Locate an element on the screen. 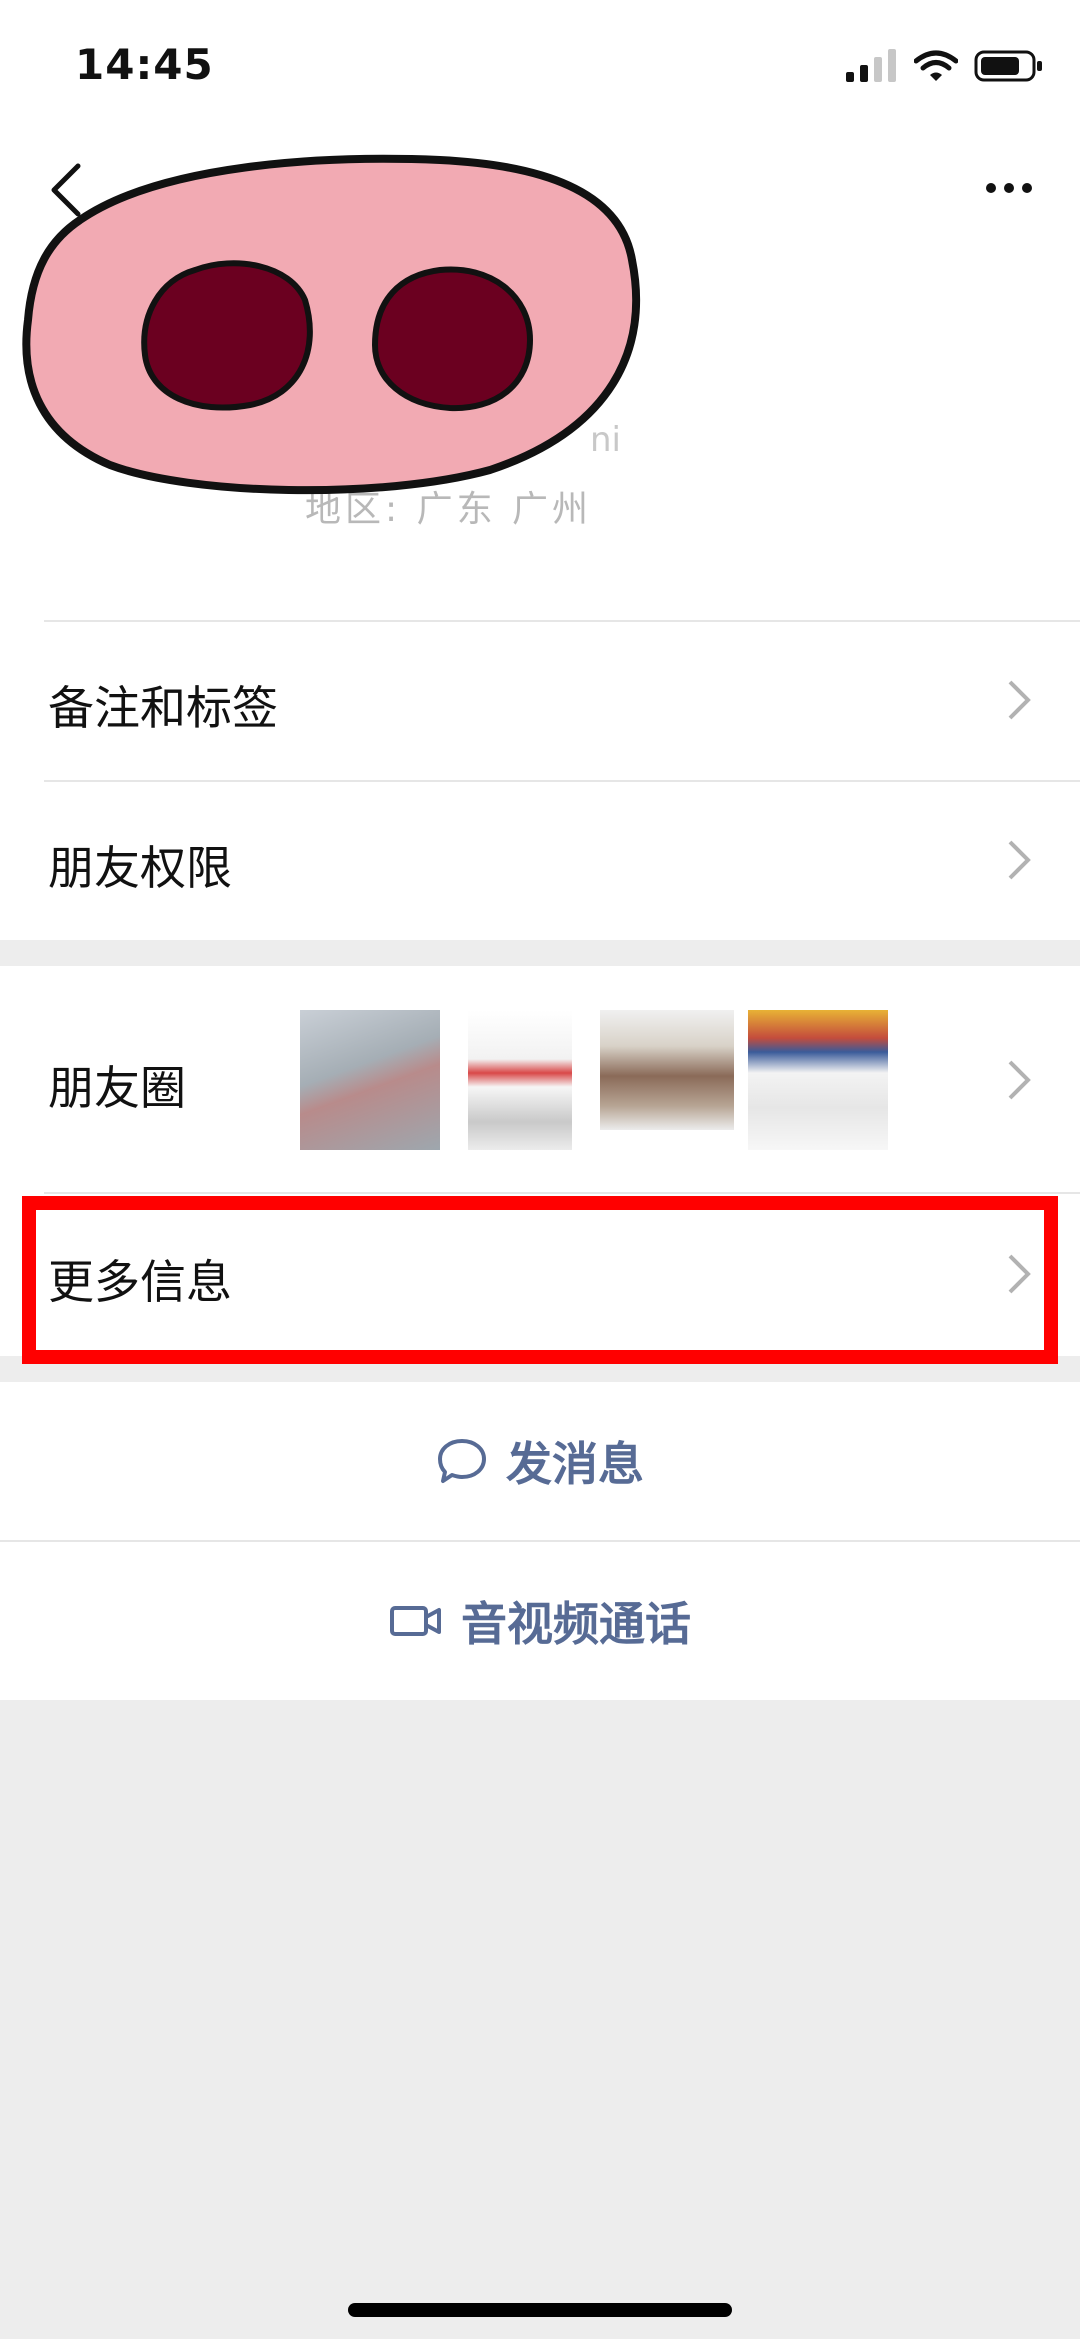 The height and width of the screenshot is (2339, 1080). status-icons is located at coordinates (944, 66).